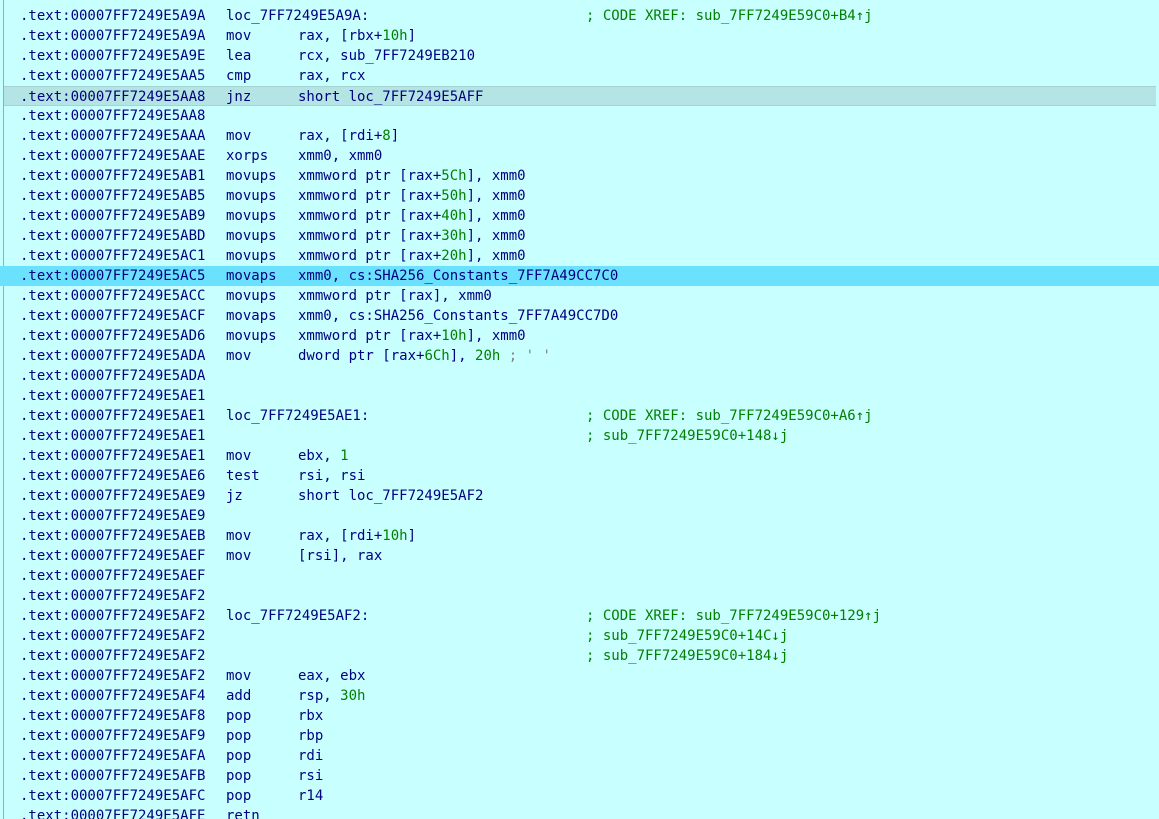  I want to click on operands: eax, ebx, so click(331, 676).